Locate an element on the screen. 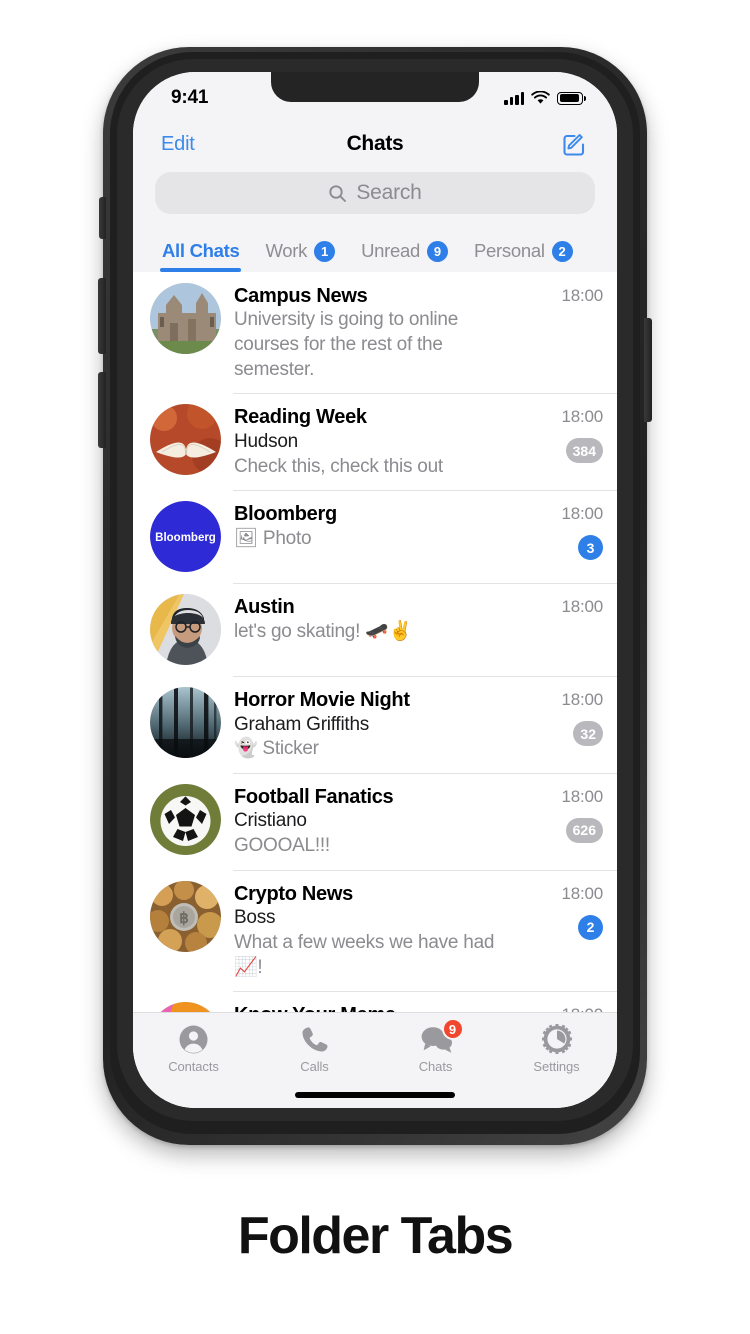 This screenshot has height=1334, width=750. caption-title: Folder Tabs is located at coordinates (375, 1236).